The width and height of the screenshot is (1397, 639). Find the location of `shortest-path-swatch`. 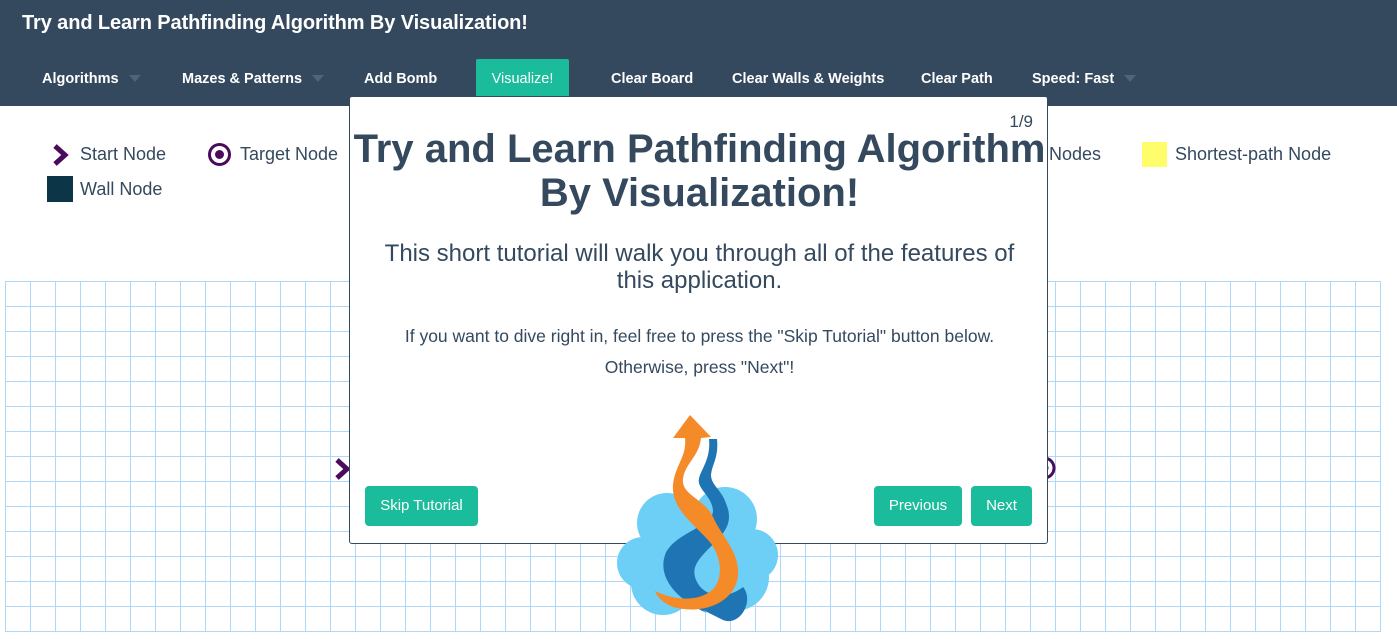

shortest-path-swatch is located at coordinates (1154, 154).